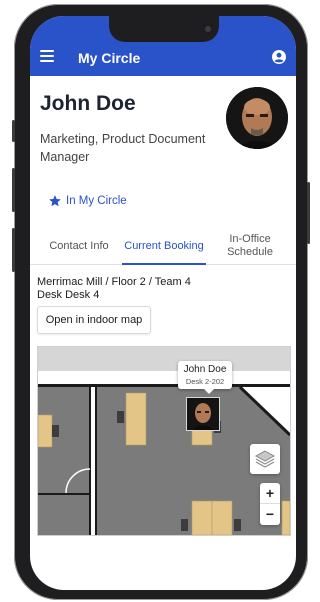 This screenshot has width=320, height=602. Describe the element at coordinates (55, 201) in the screenshot. I see `star-icon` at that location.